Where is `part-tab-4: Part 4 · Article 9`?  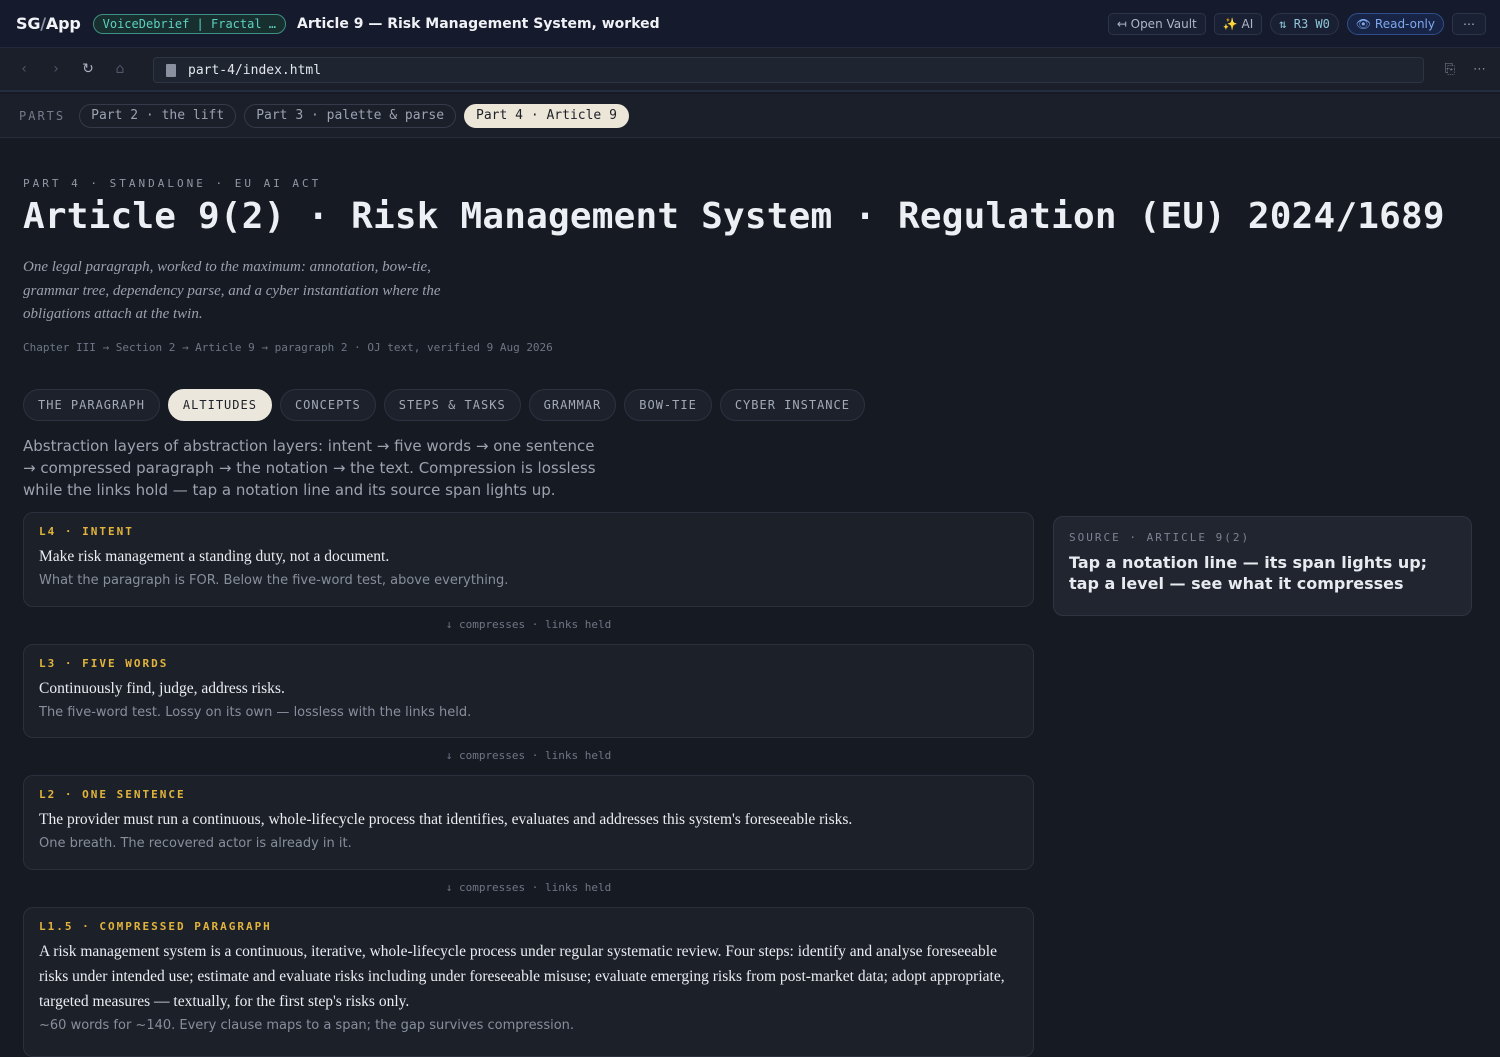
part-tab-4: Part 4 · Article 9 is located at coordinates (546, 115).